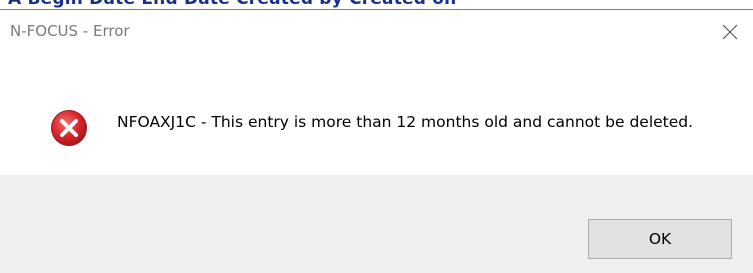 This screenshot has width=753, height=273. Describe the element at coordinates (70, 31) in the screenshot. I see `dialog-title: N-FOCUS - Error` at that location.